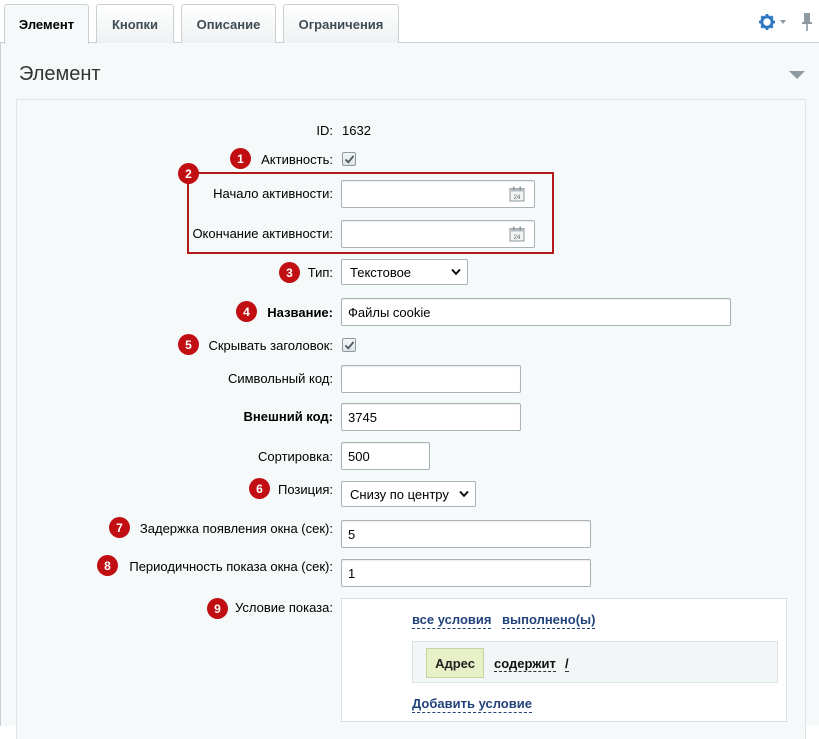  Describe the element at coordinates (466, 573) in the screenshot. I see `period-input: 1` at that location.